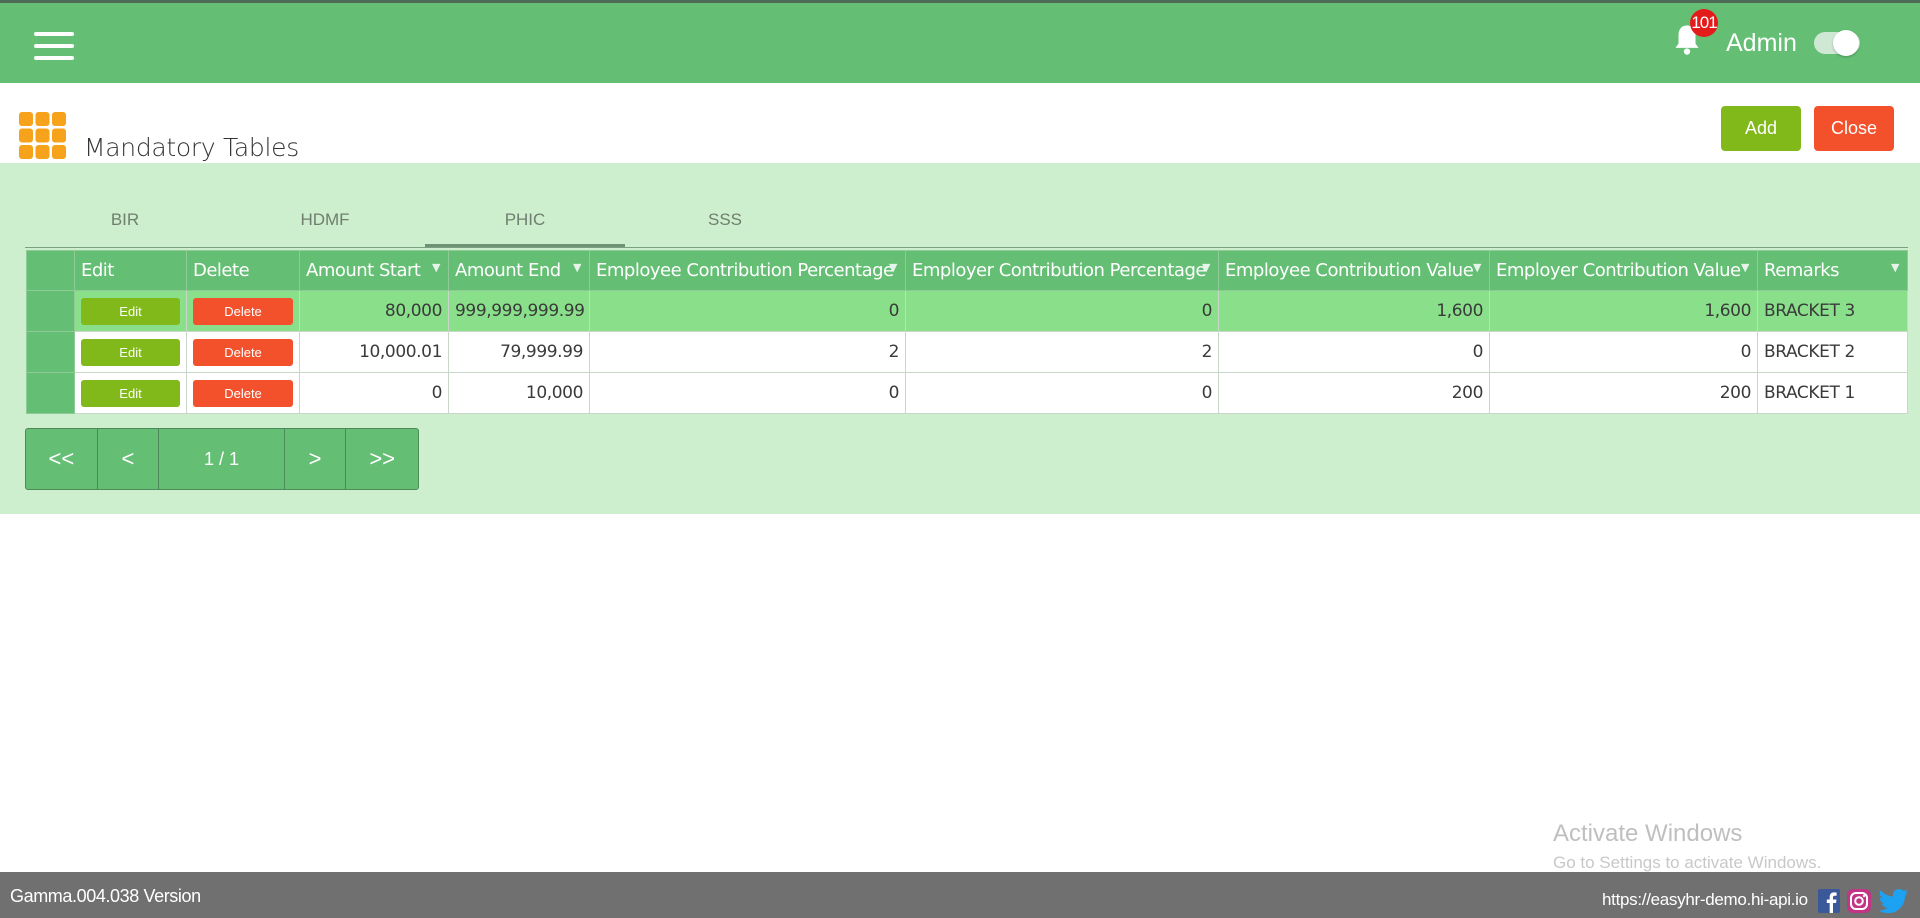 This screenshot has width=1920, height=918. I want to click on site-url-link: https://easyhr-demo.hi-api.io, so click(1705, 900).